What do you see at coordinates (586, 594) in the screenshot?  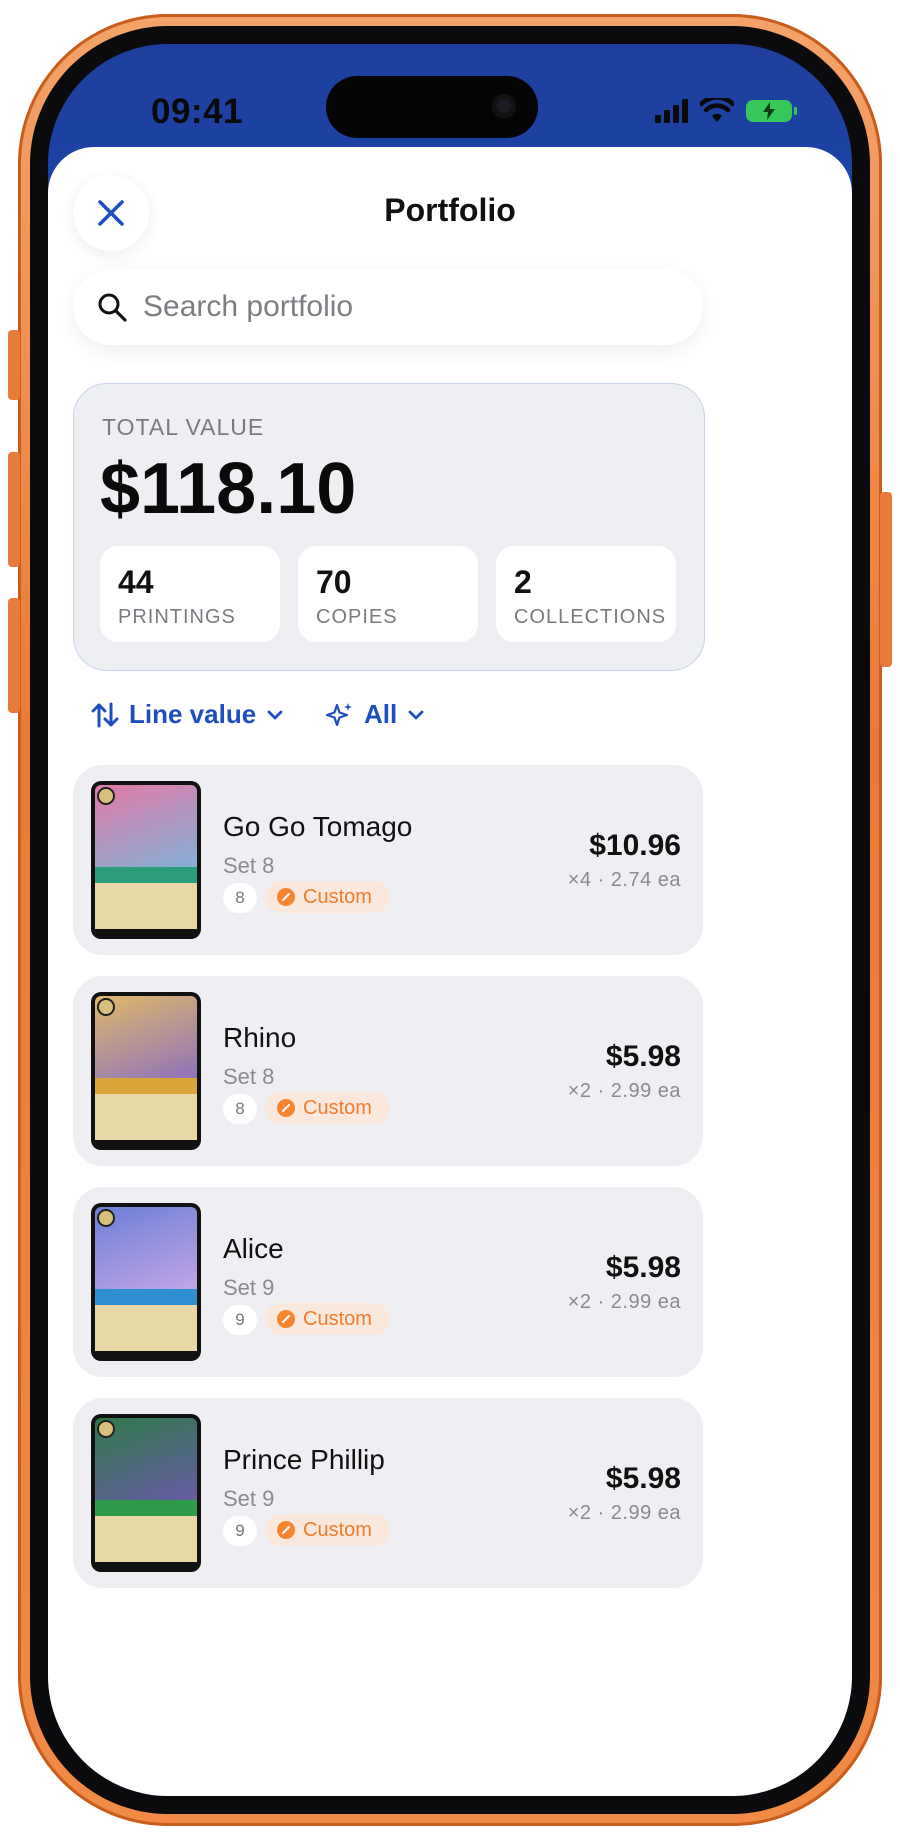 I see `stat-collections: 2 COLLECTIONS` at bounding box center [586, 594].